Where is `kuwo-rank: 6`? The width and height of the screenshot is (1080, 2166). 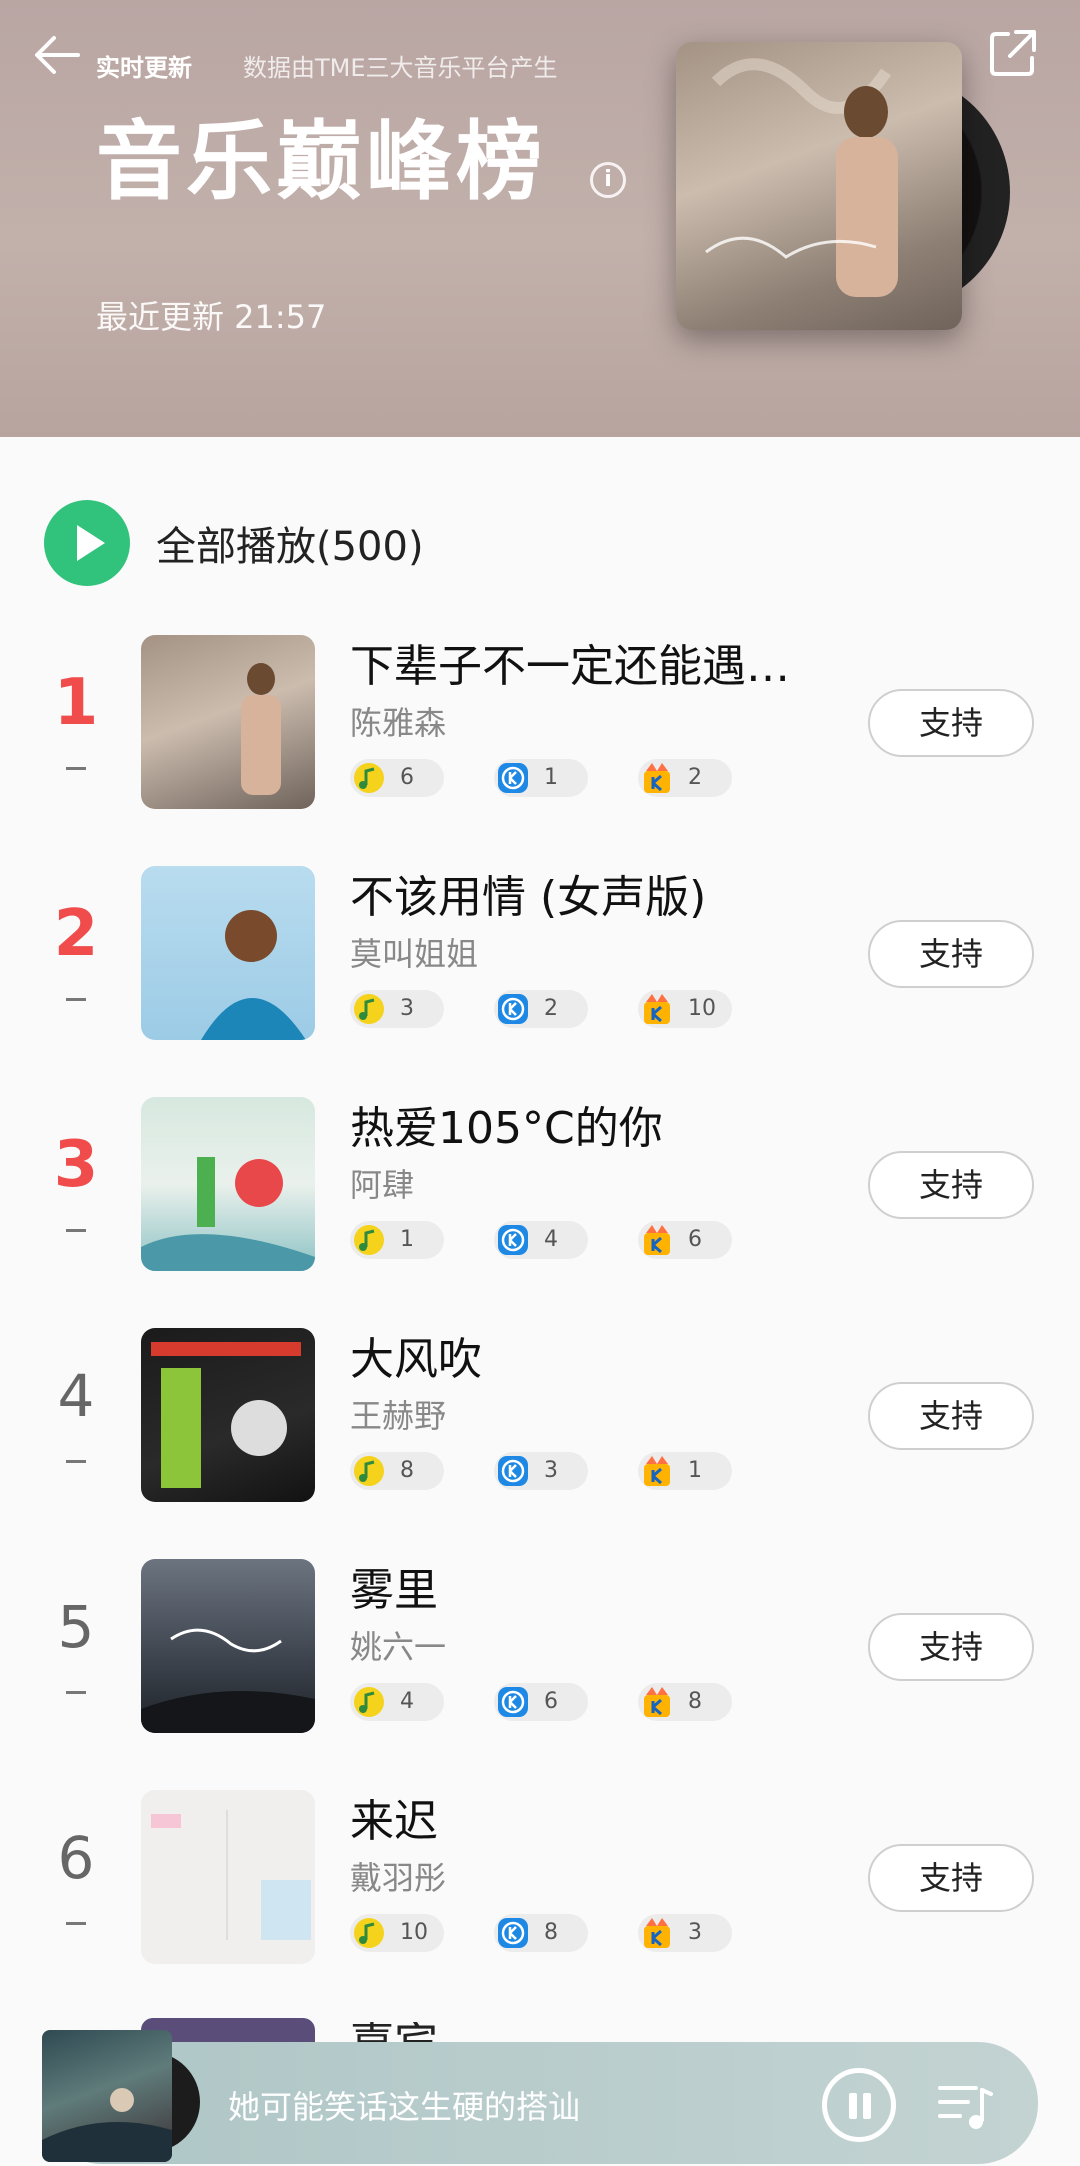 kuwo-rank: 6 is located at coordinates (695, 1239).